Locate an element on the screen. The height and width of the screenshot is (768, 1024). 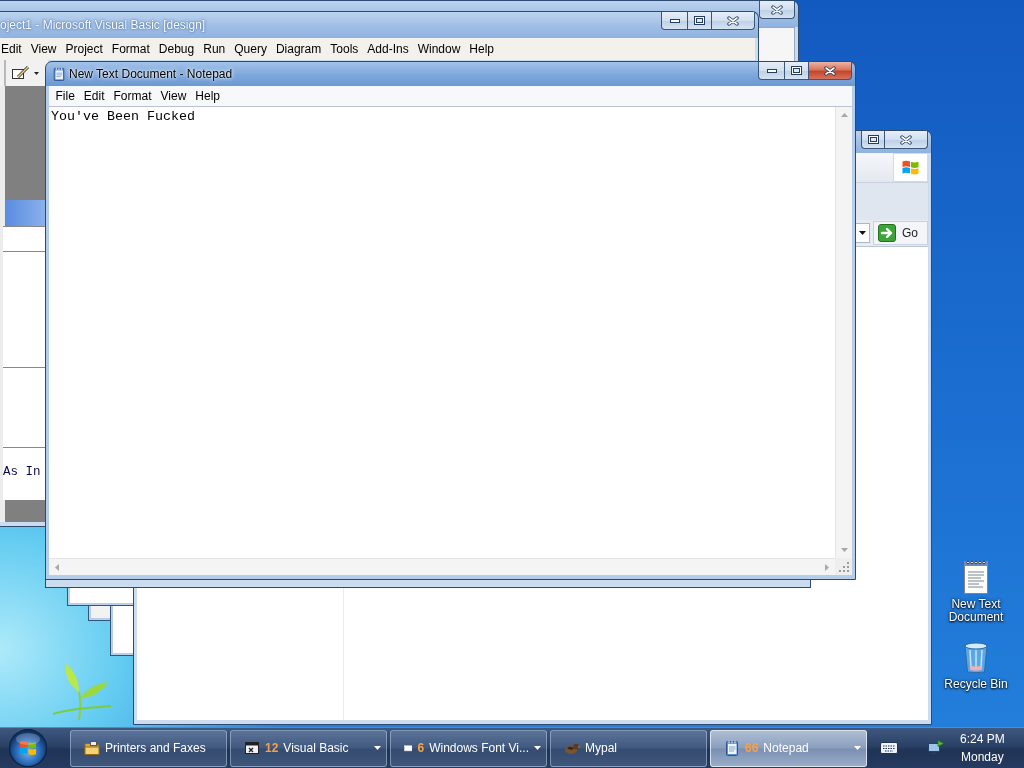
window-title: oject1 - Microsoft Visual Basic [design] is located at coordinates (103, 25).